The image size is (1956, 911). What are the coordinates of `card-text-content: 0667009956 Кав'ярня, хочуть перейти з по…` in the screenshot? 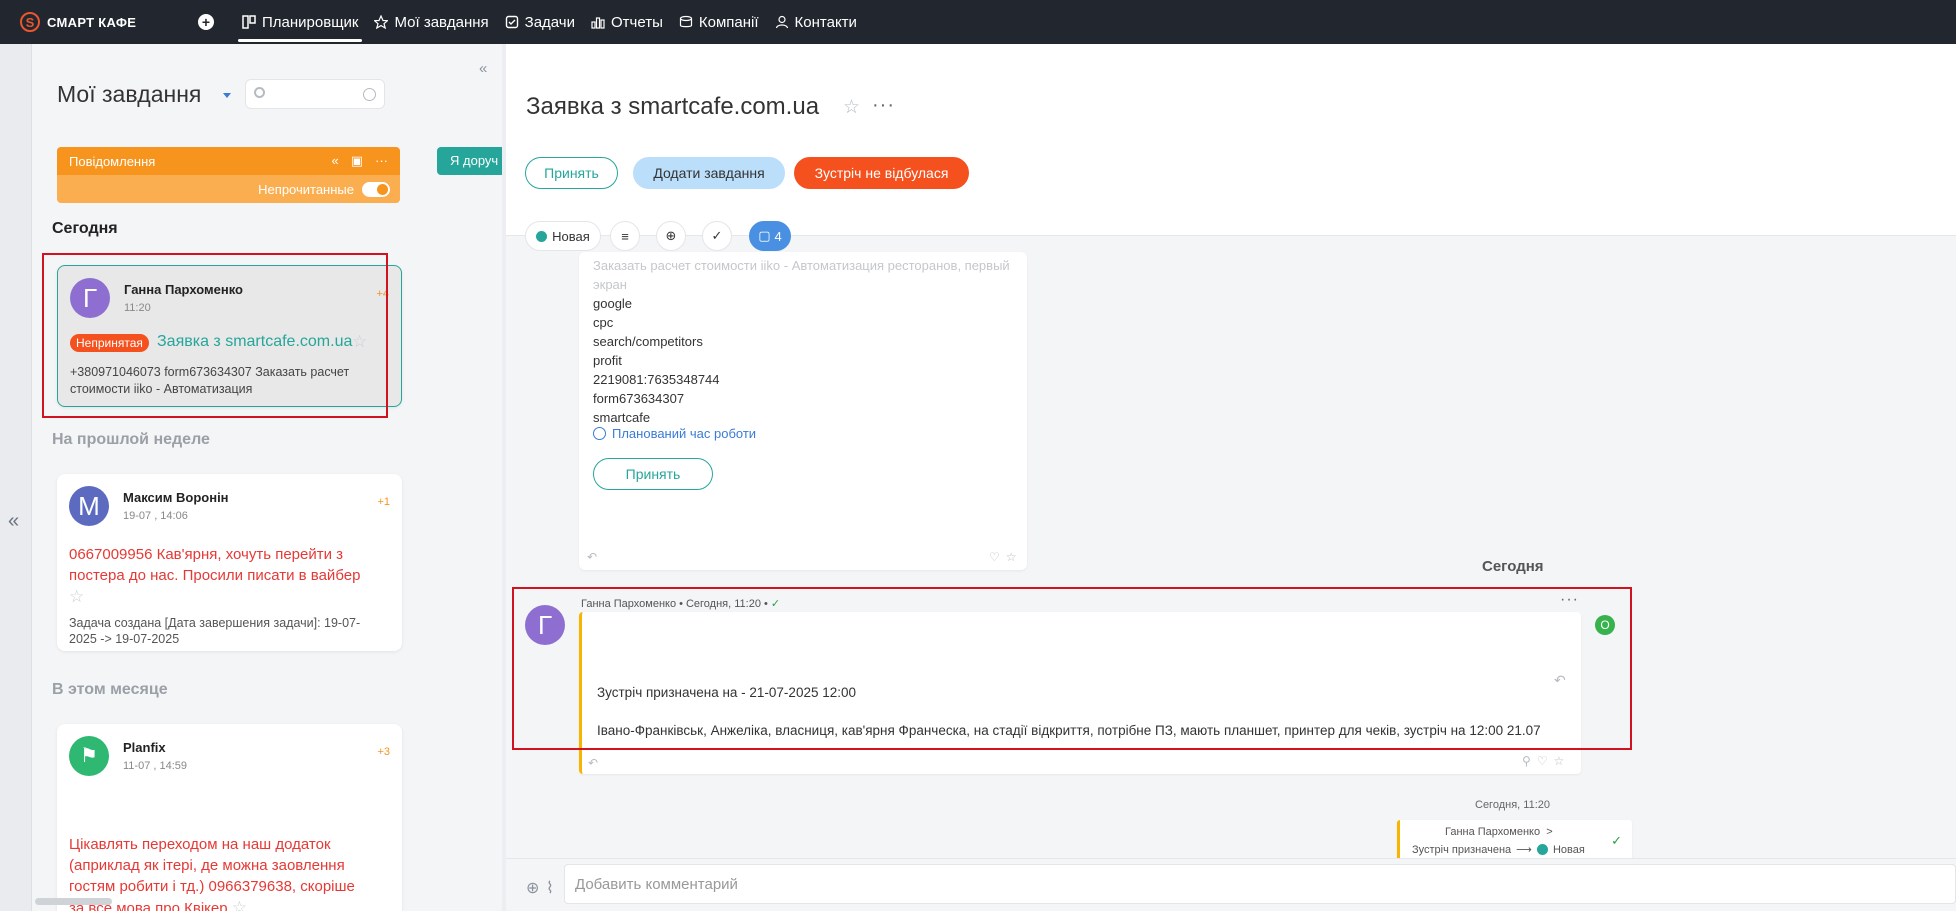 It's located at (215, 565).